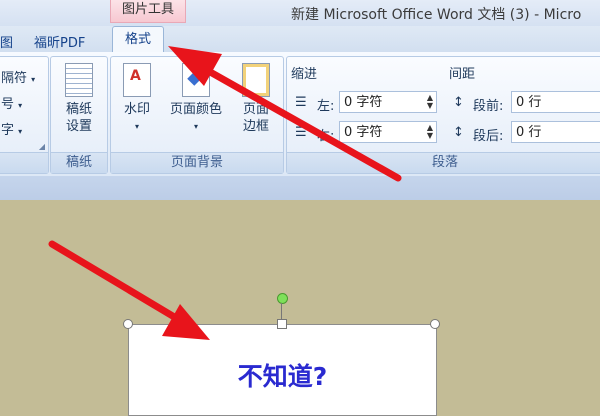 The width and height of the screenshot is (600, 416). What do you see at coordinates (138, 39) in the screenshot?
I see `tab-format: 格式` at bounding box center [138, 39].